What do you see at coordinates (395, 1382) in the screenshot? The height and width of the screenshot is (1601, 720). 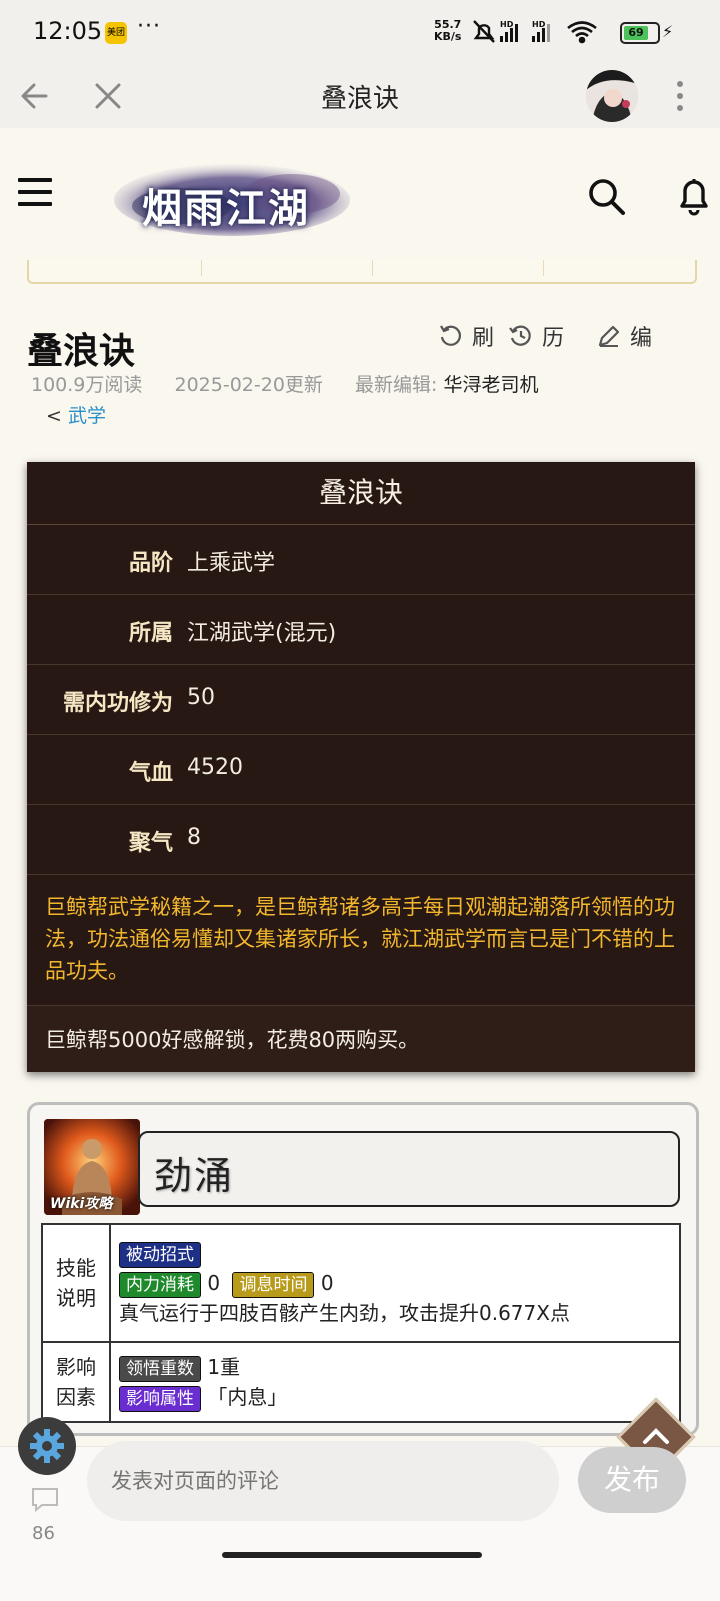 I see `skill-factor-value: 领悟重数 1重 影响属性 「内息」` at bounding box center [395, 1382].